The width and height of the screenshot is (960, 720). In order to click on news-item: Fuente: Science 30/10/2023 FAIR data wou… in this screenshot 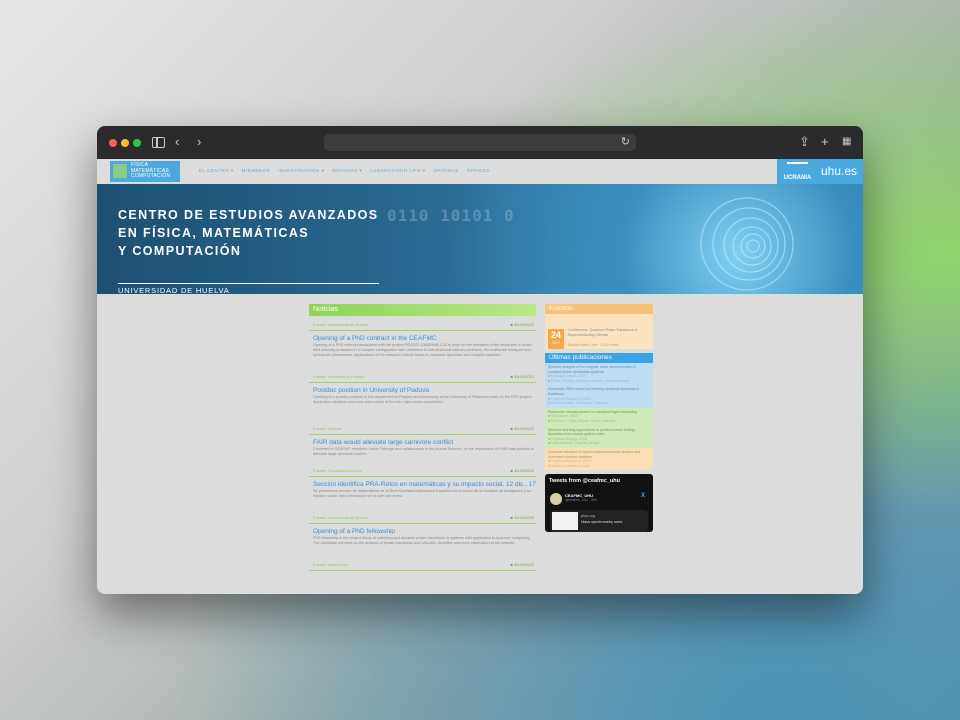, I will do `click(422, 444)`.